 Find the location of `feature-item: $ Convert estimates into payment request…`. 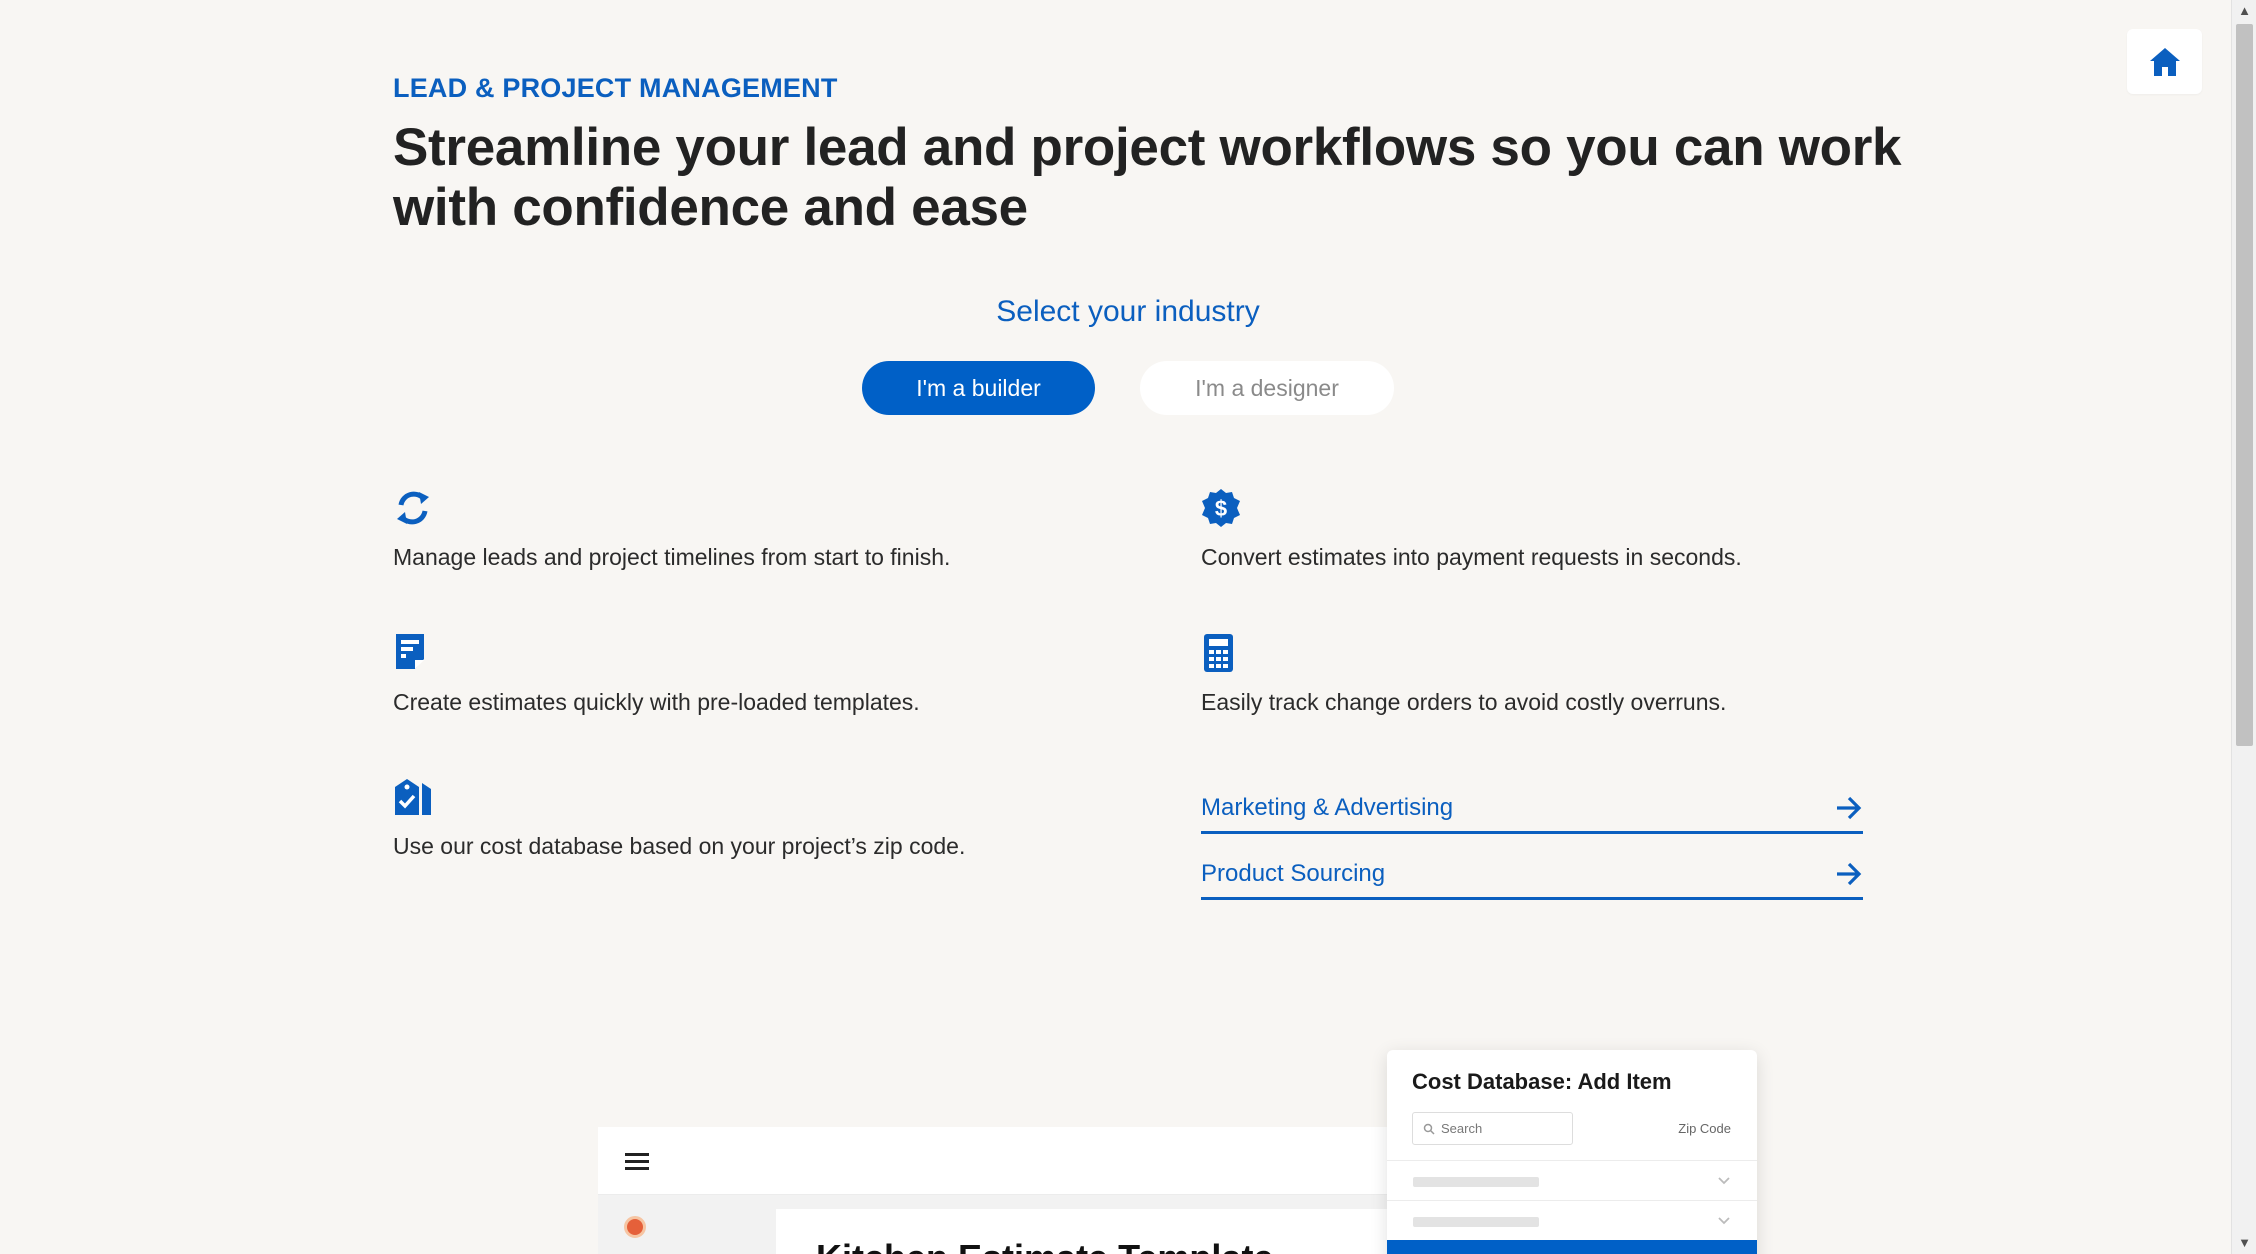

feature-item: $ Convert estimates into payment request… is located at coordinates (1471, 529).